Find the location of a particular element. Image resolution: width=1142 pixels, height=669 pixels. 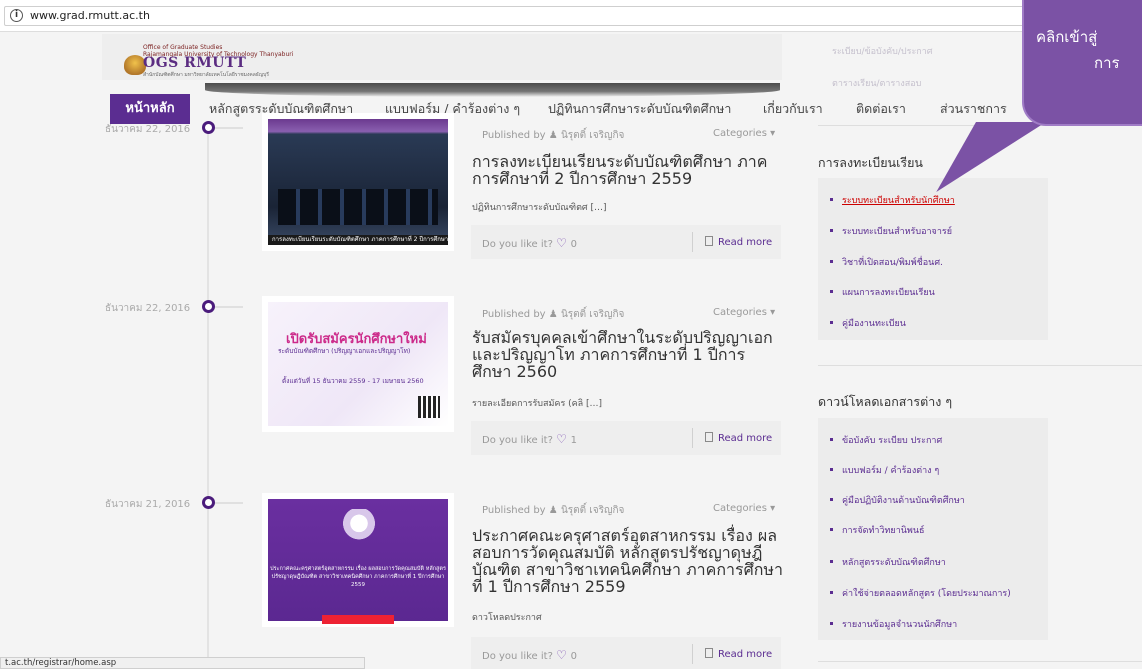

link-label: ระบบทะเบียนสำหรับนักศึกษา is located at coordinates (898, 201).